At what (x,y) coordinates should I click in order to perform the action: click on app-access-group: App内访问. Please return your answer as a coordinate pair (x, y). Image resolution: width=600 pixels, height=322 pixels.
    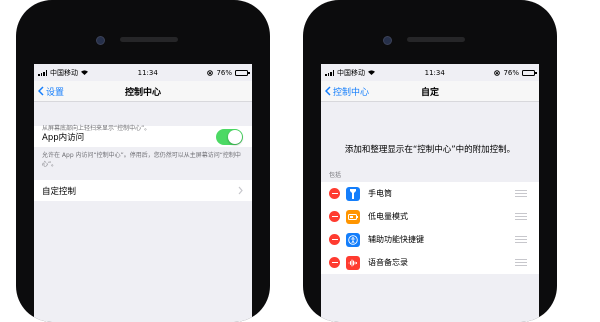
    Looking at the image, I should click on (143, 136).